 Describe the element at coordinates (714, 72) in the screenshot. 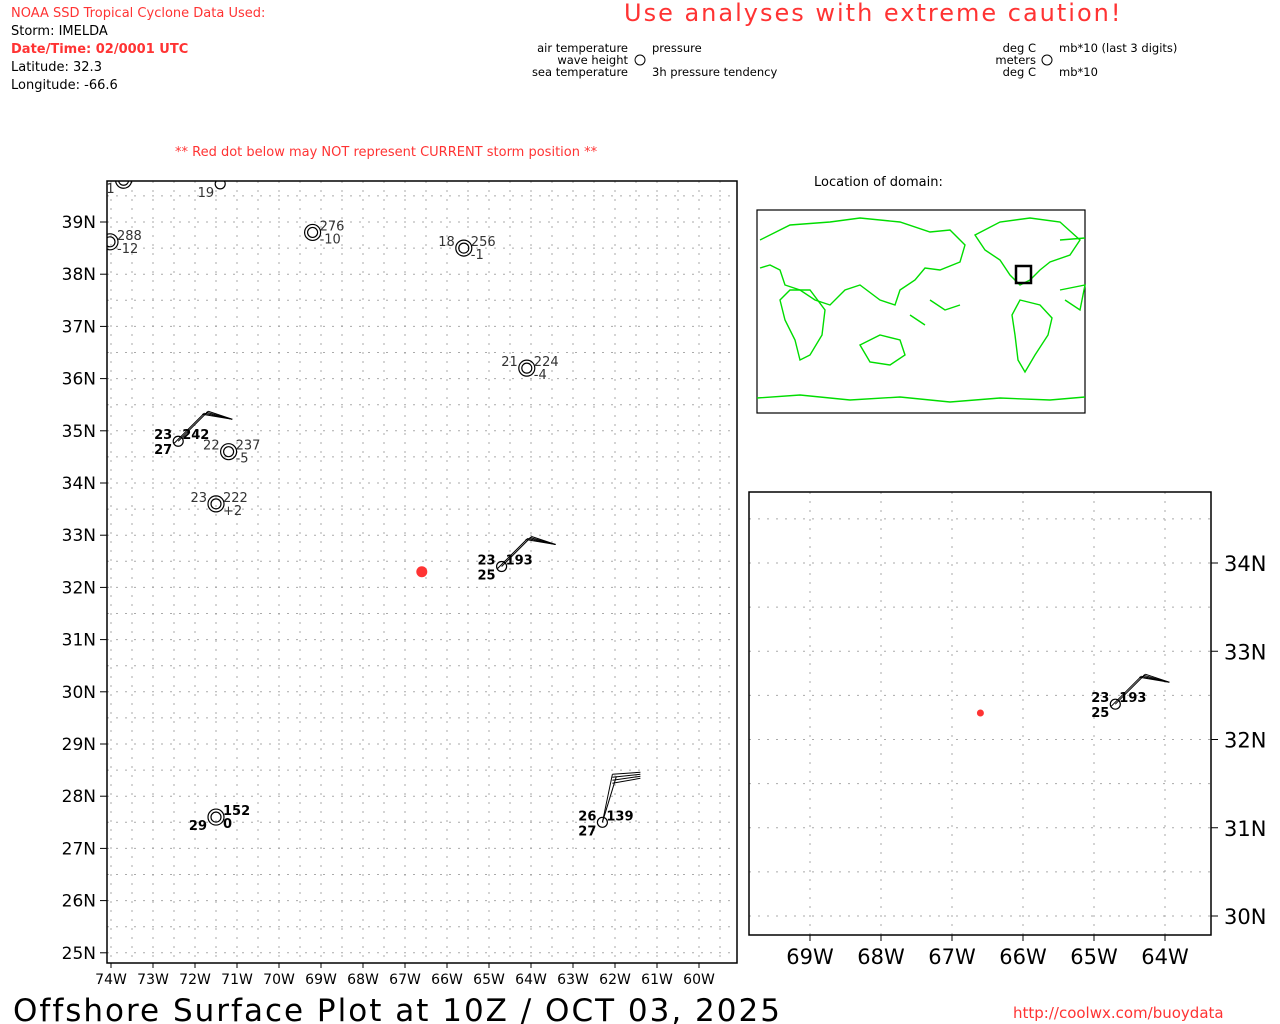

I see `legend-tendency: 3h pressure tendency` at that location.